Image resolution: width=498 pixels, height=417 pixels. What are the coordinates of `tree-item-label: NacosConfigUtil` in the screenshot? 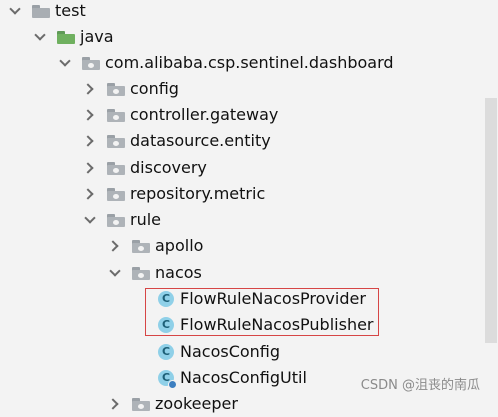 It's located at (243, 377).